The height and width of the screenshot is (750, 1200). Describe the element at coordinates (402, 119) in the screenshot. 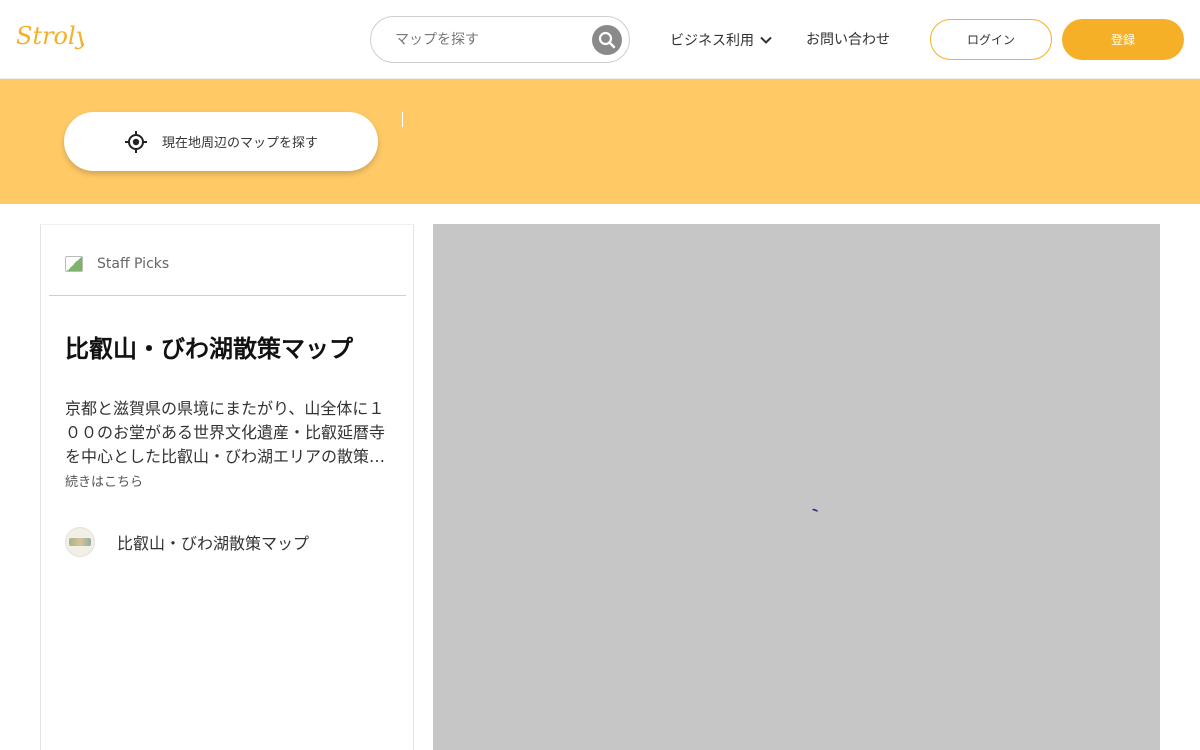

I see `text-caret` at that location.